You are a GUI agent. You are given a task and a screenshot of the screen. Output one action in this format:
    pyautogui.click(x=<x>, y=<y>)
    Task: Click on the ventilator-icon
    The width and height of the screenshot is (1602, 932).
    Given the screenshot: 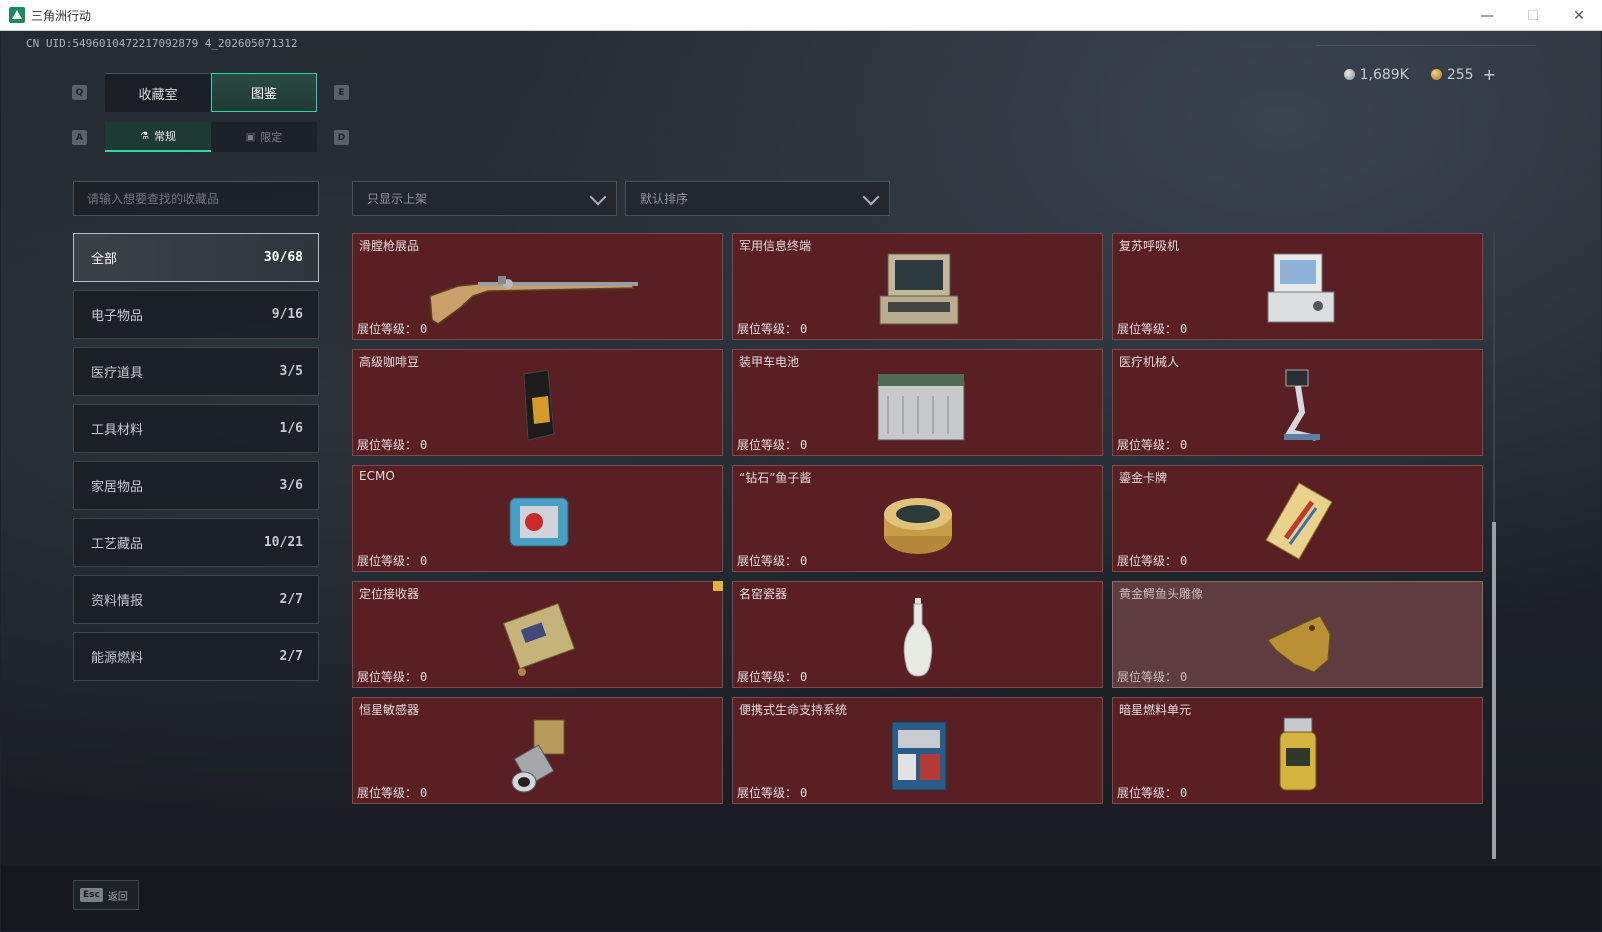 What is the action you would take?
    pyautogui.click(x=1300, y=288)
    